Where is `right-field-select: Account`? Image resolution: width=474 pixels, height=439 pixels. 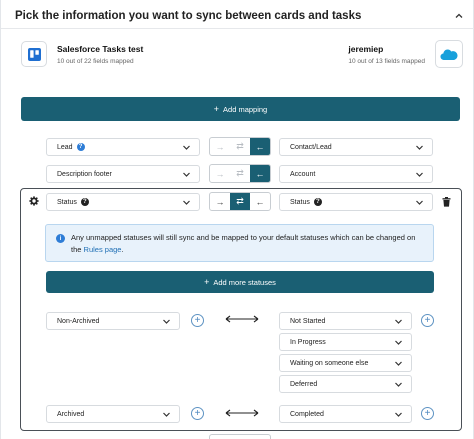 right-field-select: Account is located at coordinates (356, 174).